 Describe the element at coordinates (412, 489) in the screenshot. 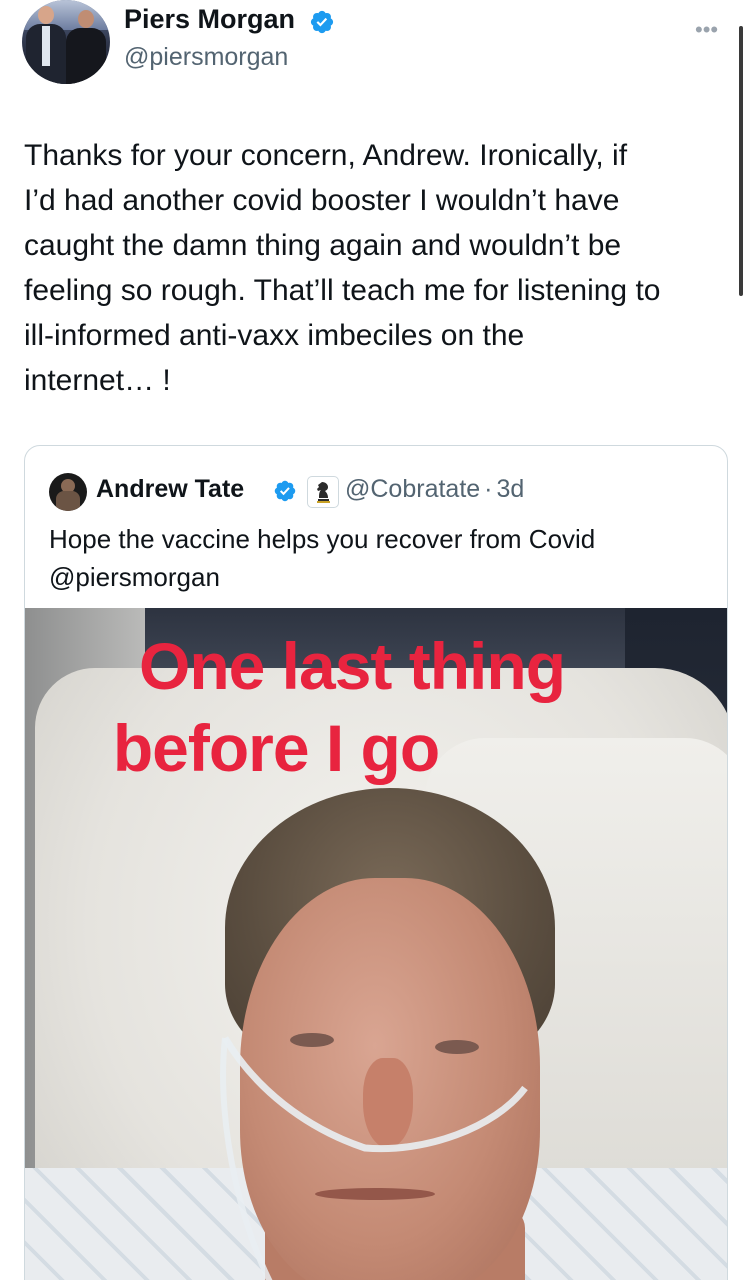

I see `quoted-author-handle: @Cobratate` at that location.